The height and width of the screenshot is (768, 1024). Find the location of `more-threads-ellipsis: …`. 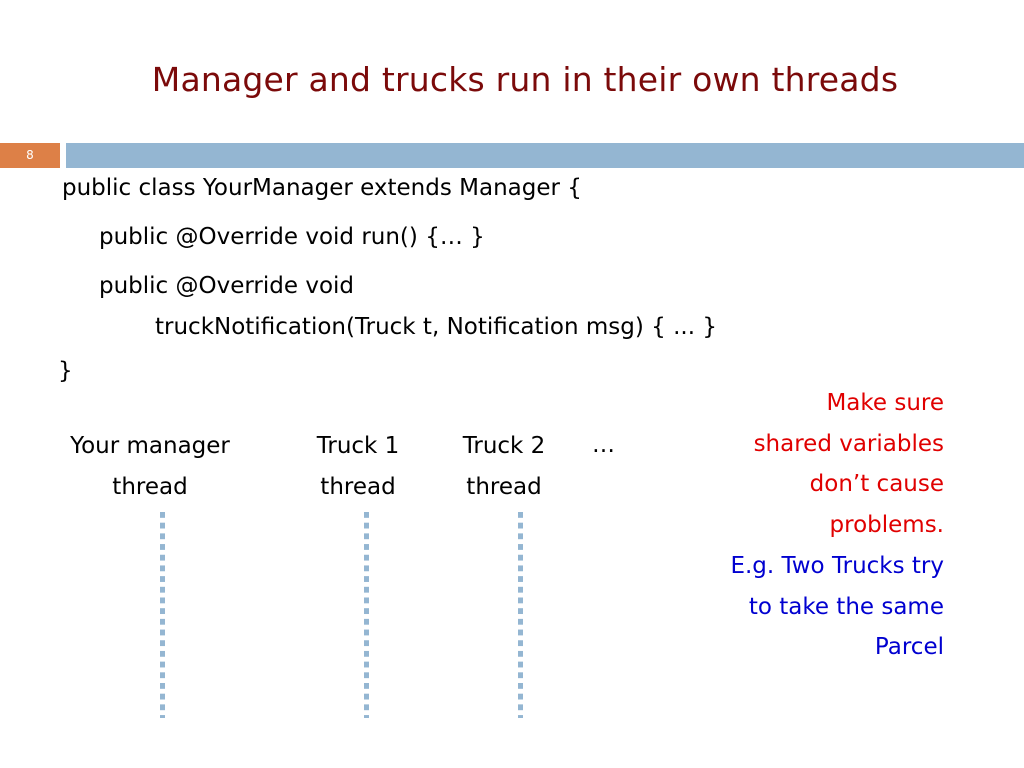

more-threads-ellipsis: … is located at coordinates (603, 445).